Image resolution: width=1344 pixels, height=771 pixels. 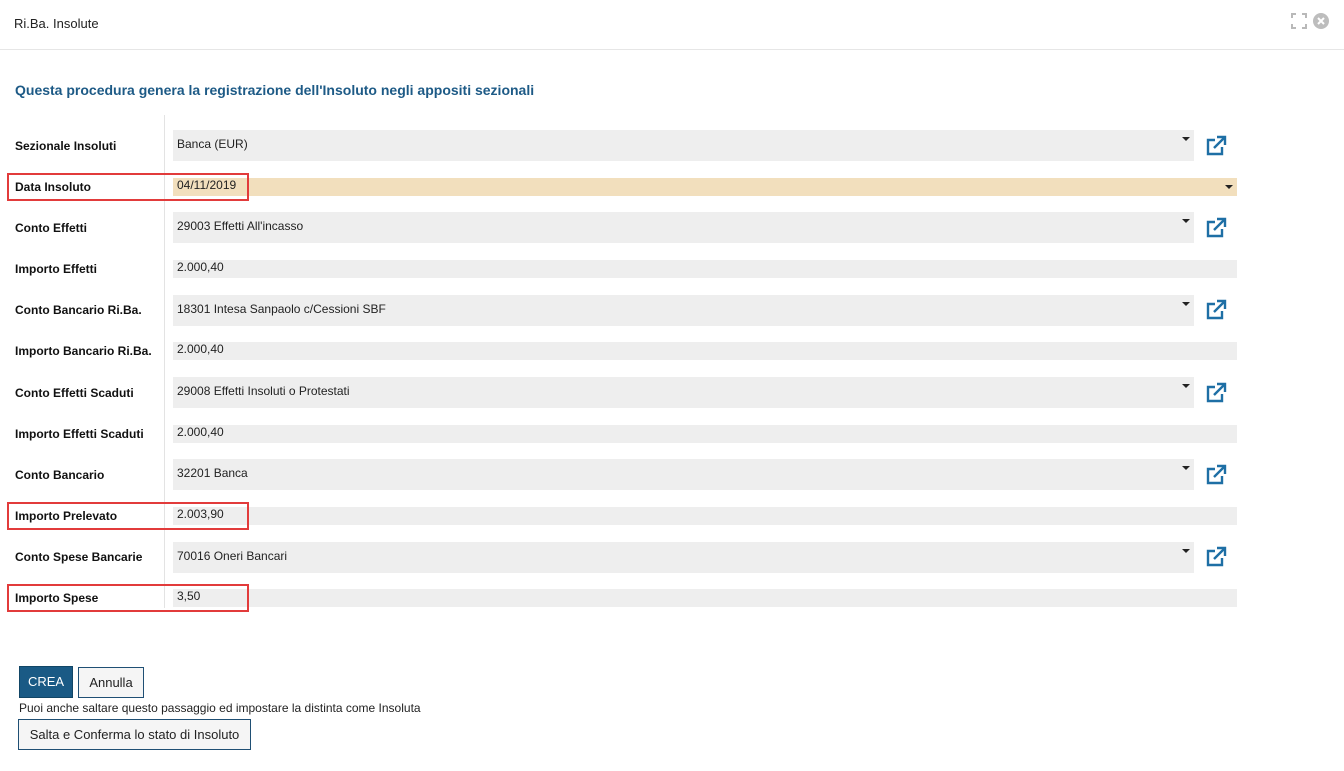 I want to click on input-importo-effetti: 2.000,40, so click(x=705, y=269).